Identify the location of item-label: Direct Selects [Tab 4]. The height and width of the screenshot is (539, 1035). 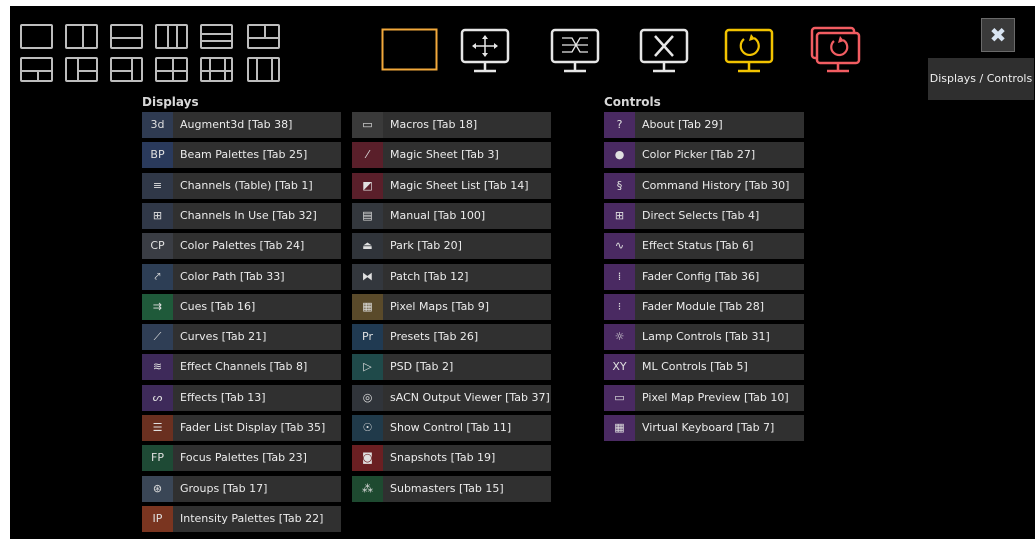
(701, 215).